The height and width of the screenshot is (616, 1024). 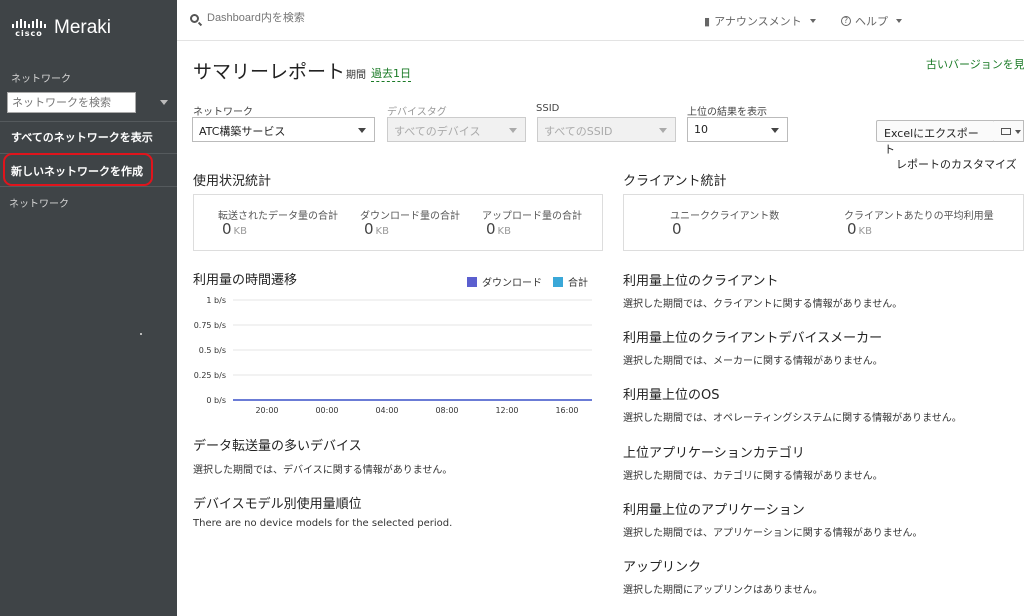 I want to click on y-tick-label: 0.75 b/s, so click(x=210, y=325).